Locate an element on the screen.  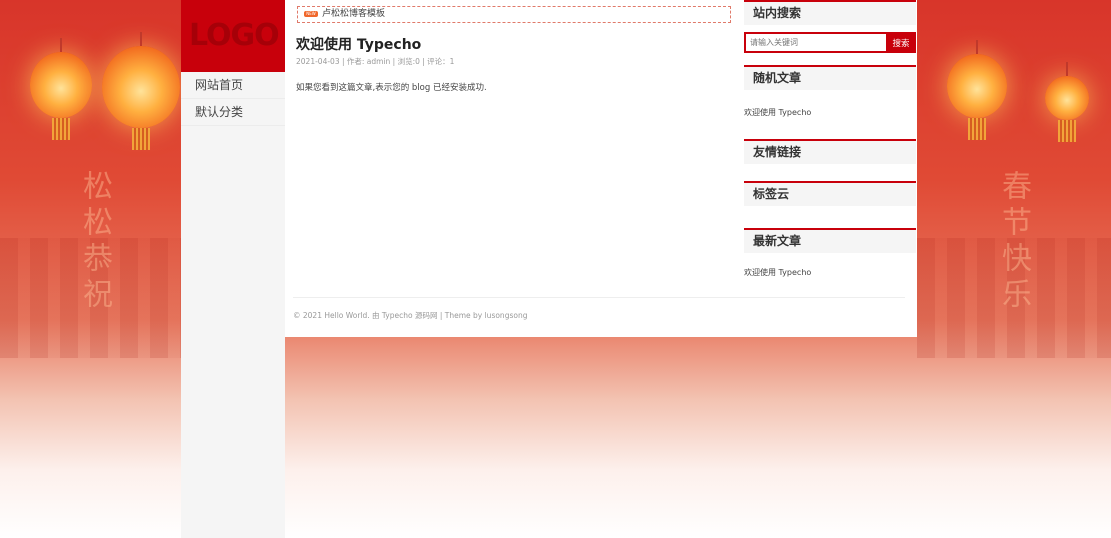
widget-search: 站内搜索 搜索 is located at coordinates (830, 26).